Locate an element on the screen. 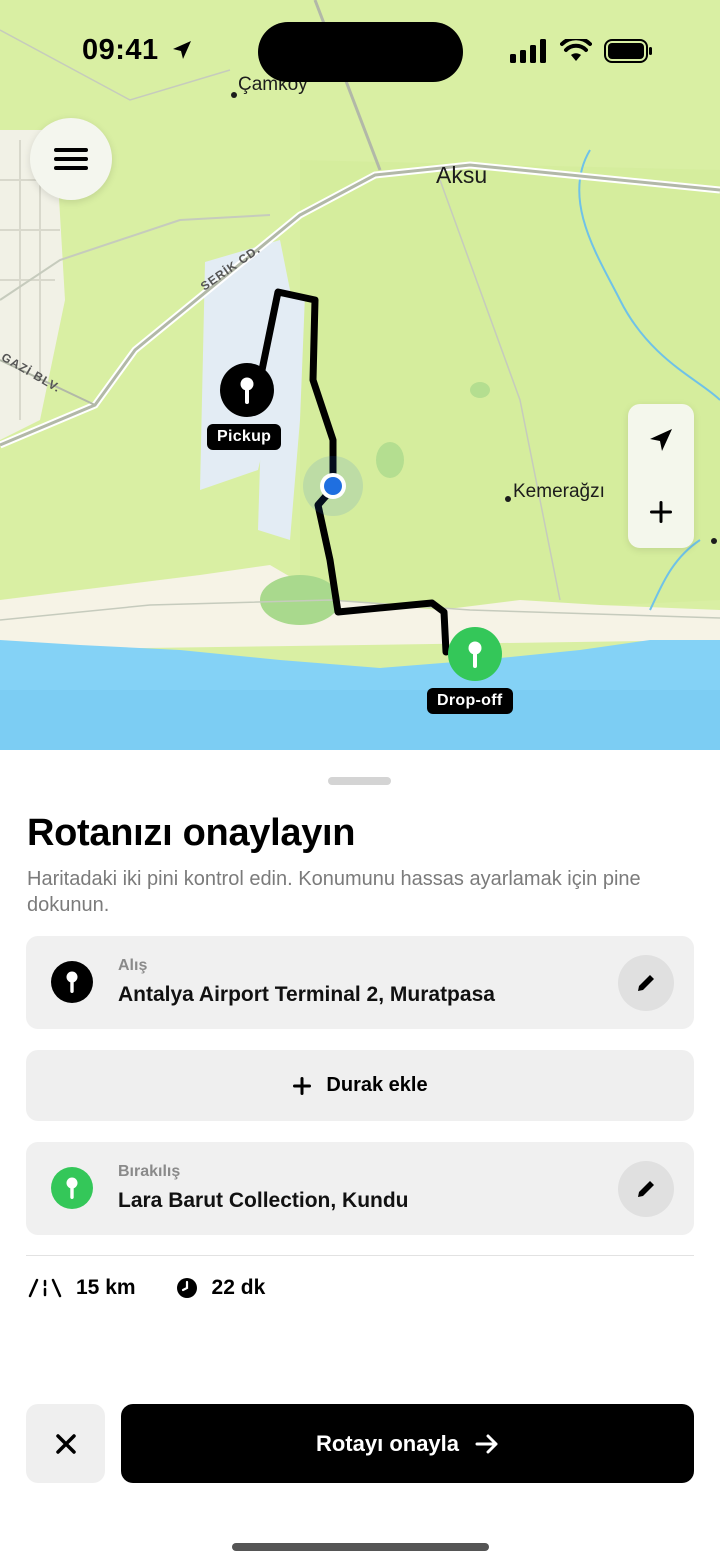 The height and width of the screenshot is (1565, 720). dropoff-pin is located at coordinates (475, 654).